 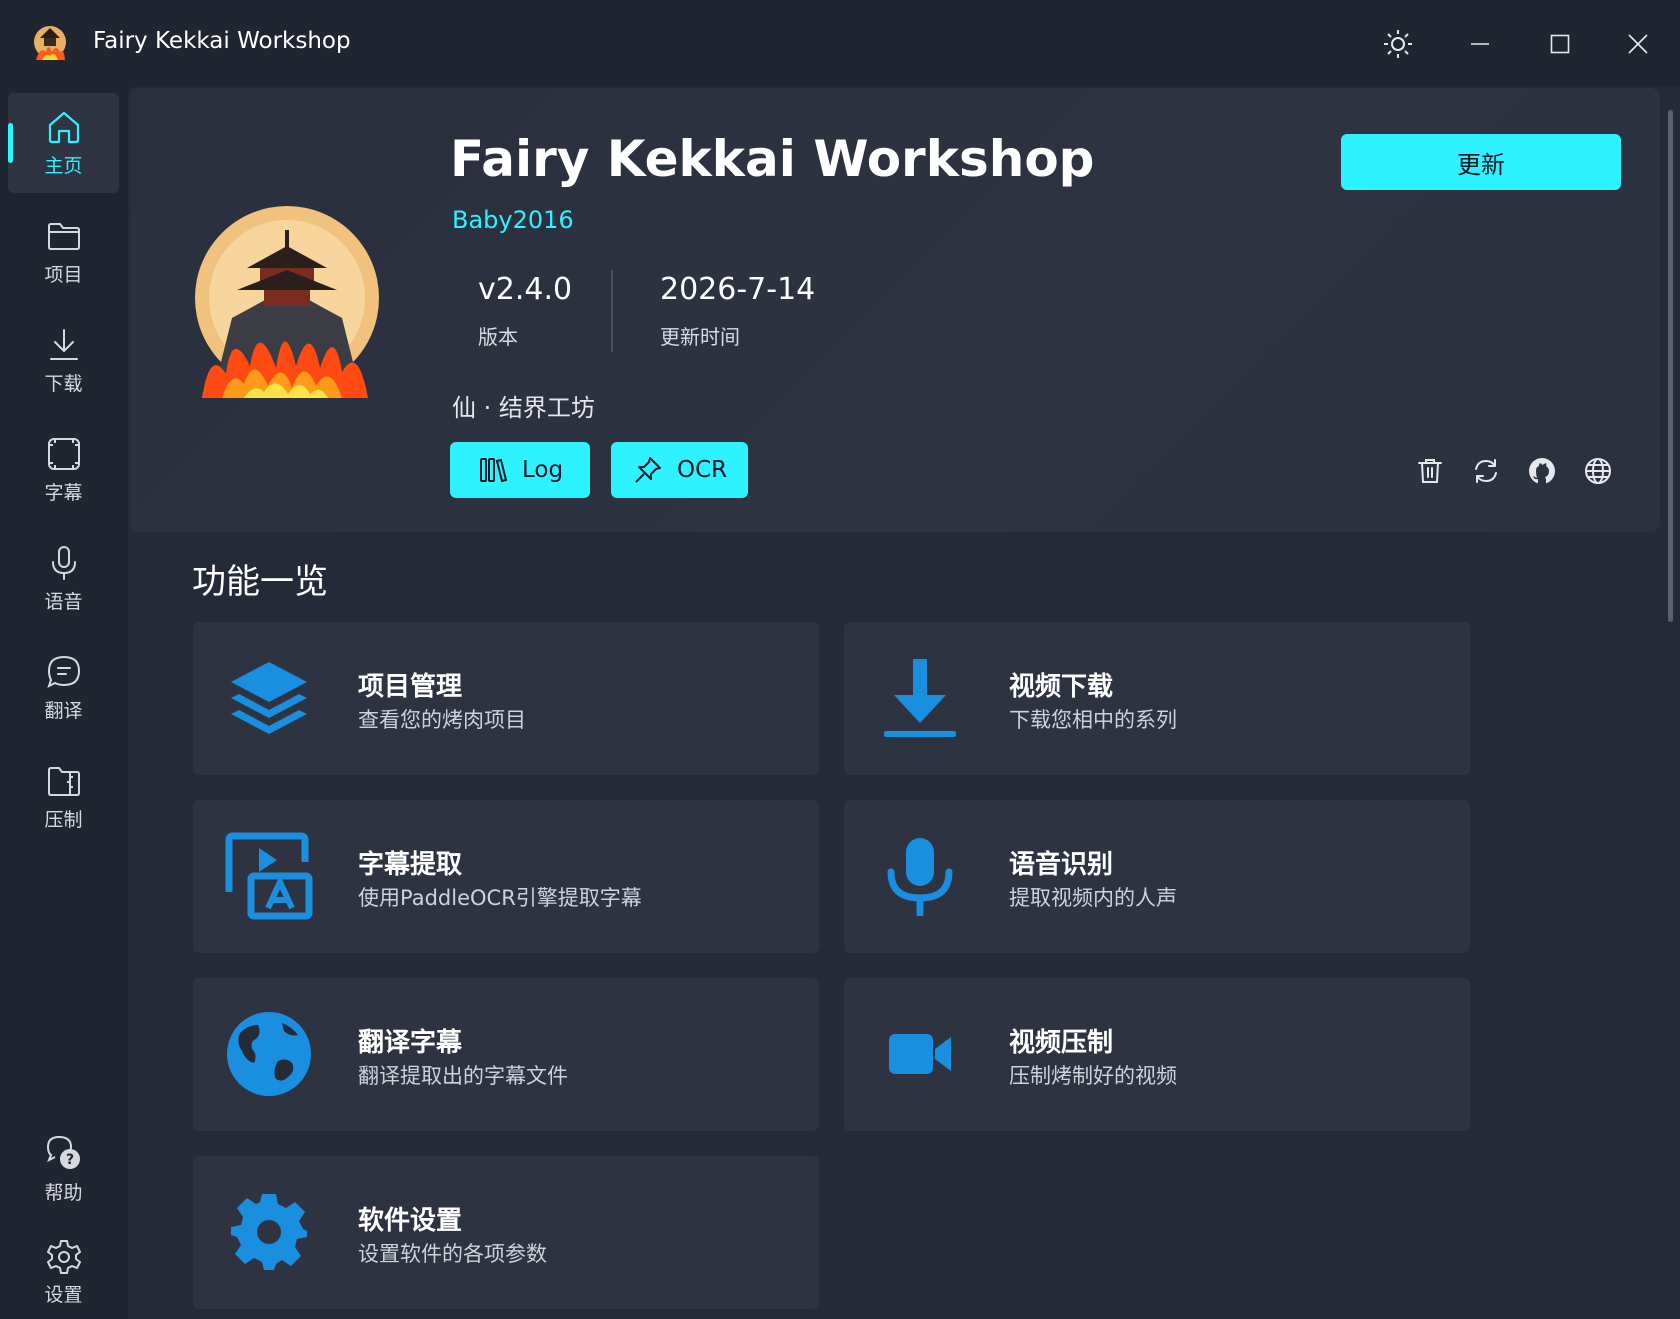 I want to click on log-button-label: Log, so click(x=543, y=470).